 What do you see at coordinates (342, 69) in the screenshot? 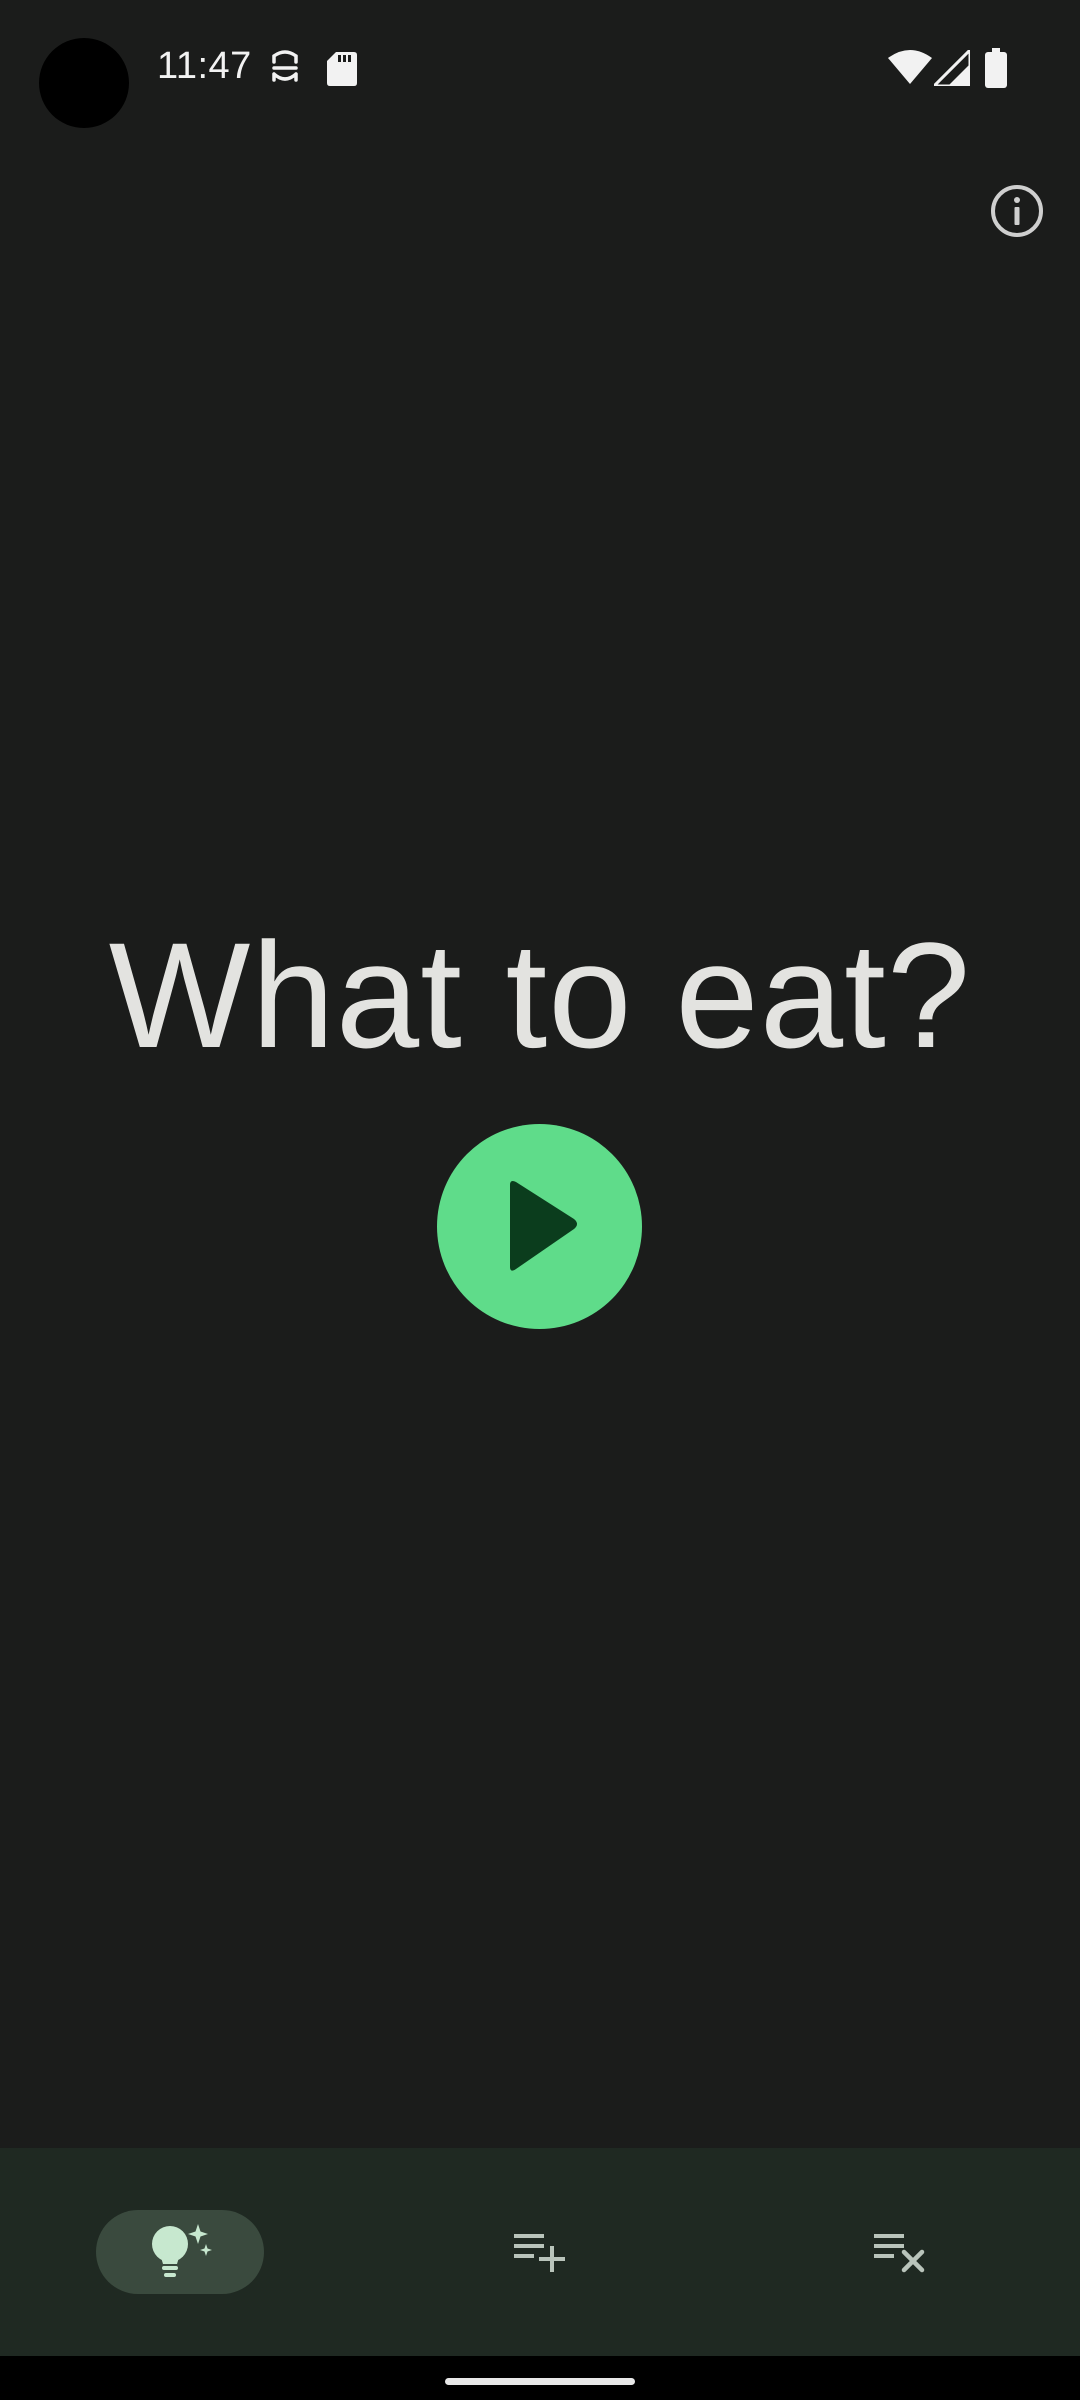
I see `sd-card-icon` at bounding box center [342, 69].